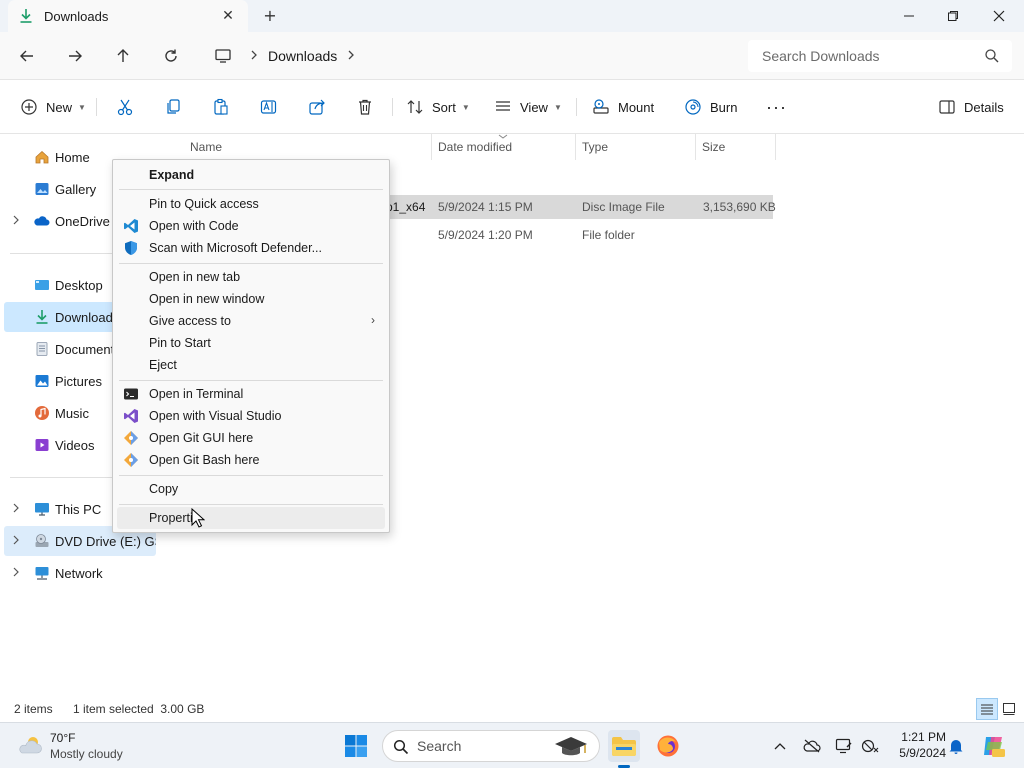 The height and width of the screenshot is (768, 1024). I want to click on network-tray-button, so click(870, 746).